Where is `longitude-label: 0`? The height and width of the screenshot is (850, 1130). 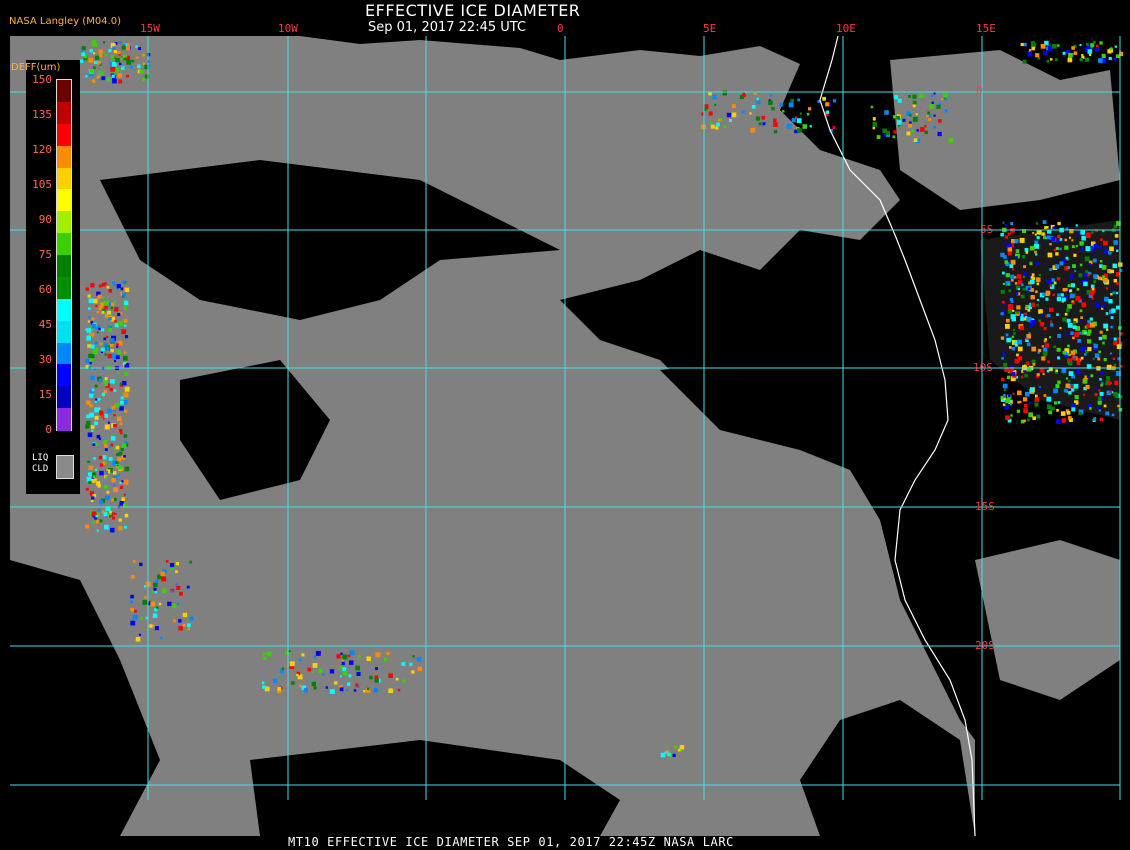
longitude-label: 0 is located at coordinates (560, 28).